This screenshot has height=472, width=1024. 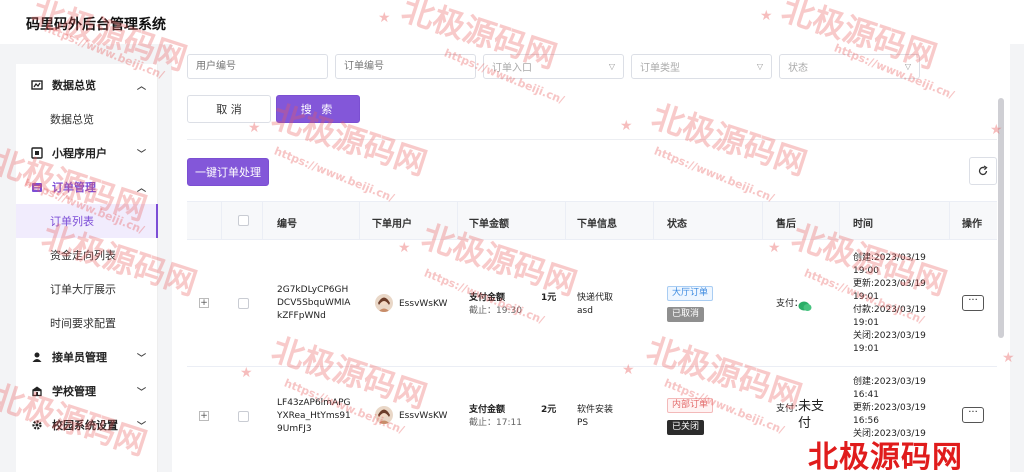 What do you see at coordinates (318, 109) in the screenshot?
I see `search-button: 搜 索` at bounding box center [318, 109].